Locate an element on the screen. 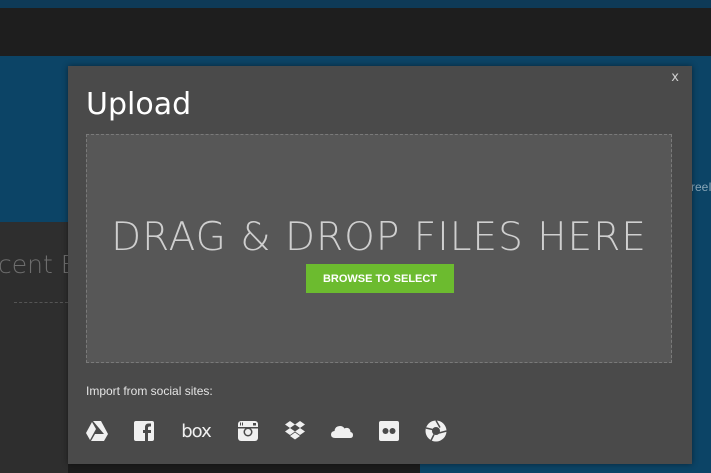  banner-text: reeI is located at coordinates (701, 187).